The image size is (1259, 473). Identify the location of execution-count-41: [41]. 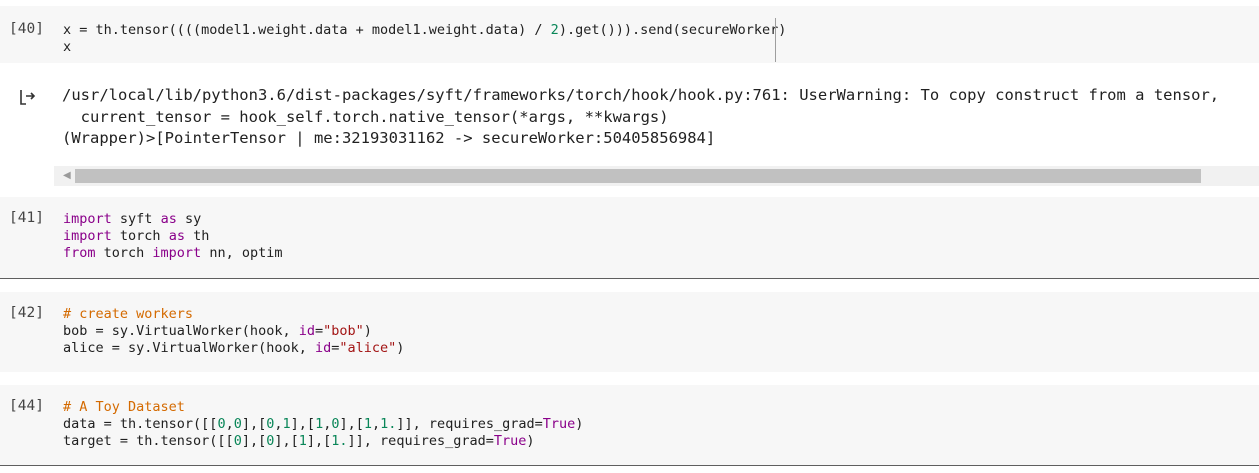
(26, 218).